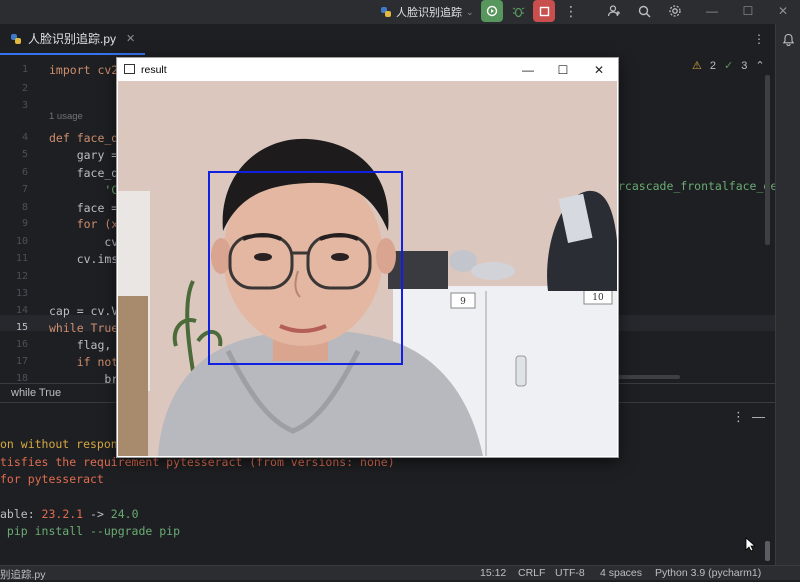 Image resolution: width=800 pixels, height=582 pixels. I want to click on line-number: 11, so click(14, 258).